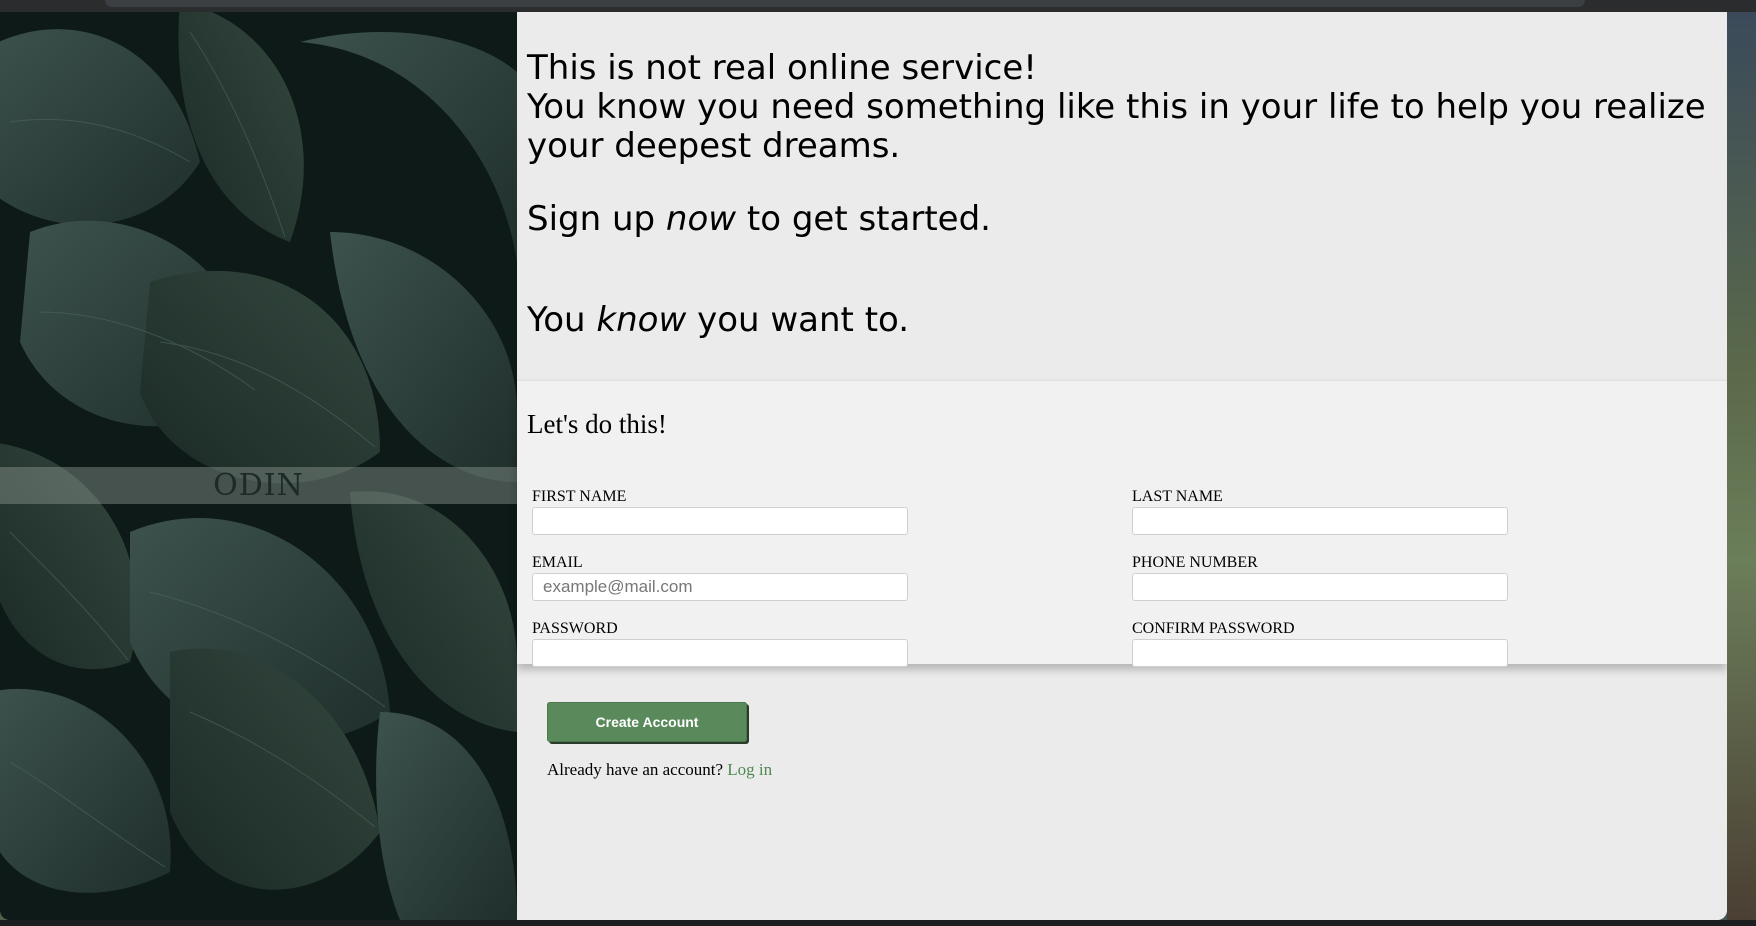  I want to click on password-input, so click(720, 653).